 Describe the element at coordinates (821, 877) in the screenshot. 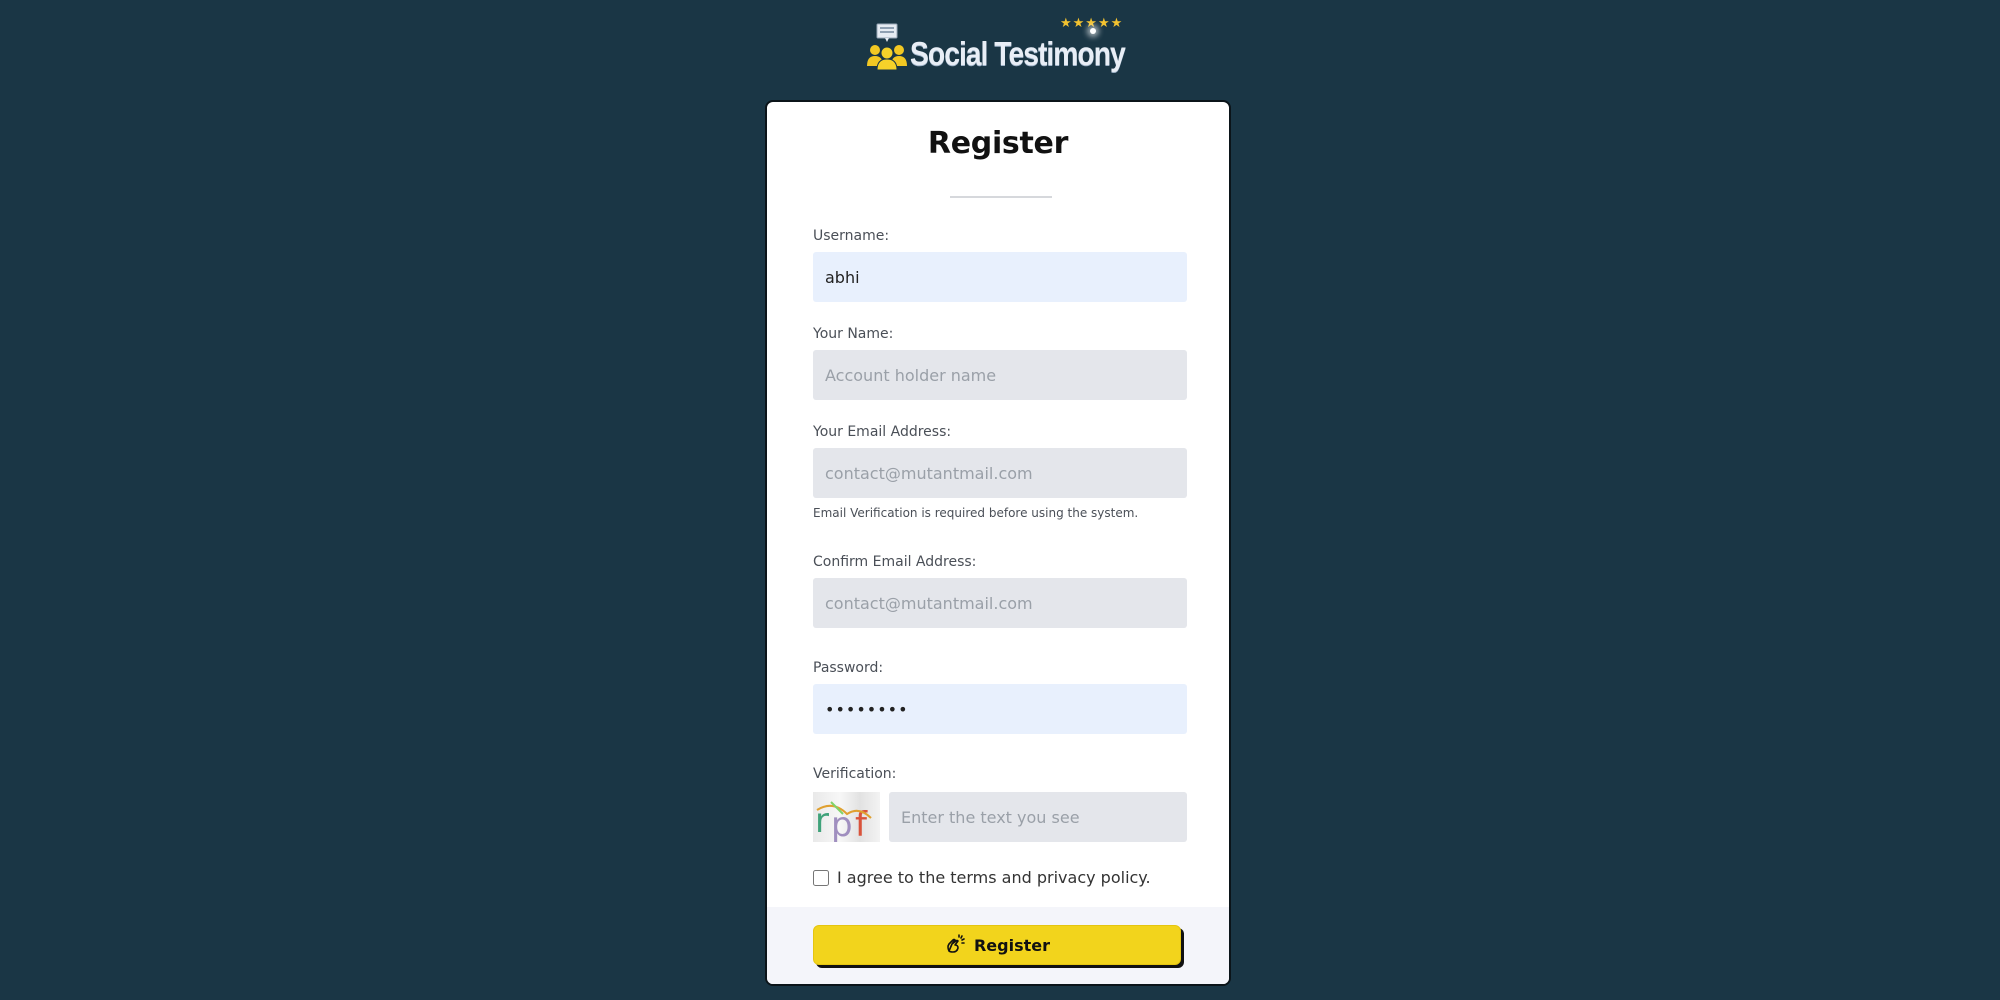

I see `terms-checkbox` at that location.